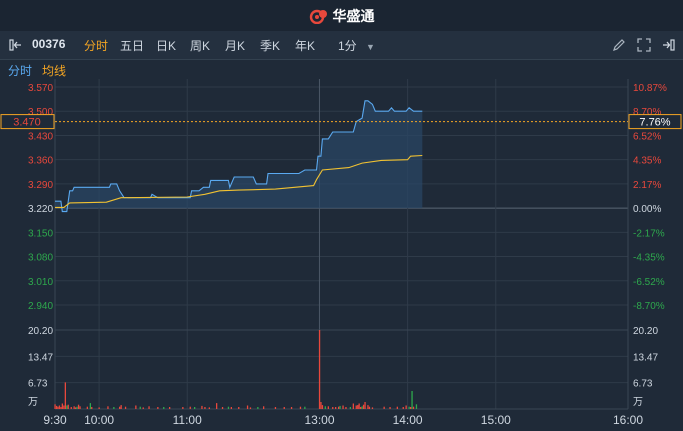 The height and width of the screenshot is (431, 683). What do you see at coordinates (644, 45) in the screenshot?
I see `fullscreen-icon` at bounding box center [644, 45].